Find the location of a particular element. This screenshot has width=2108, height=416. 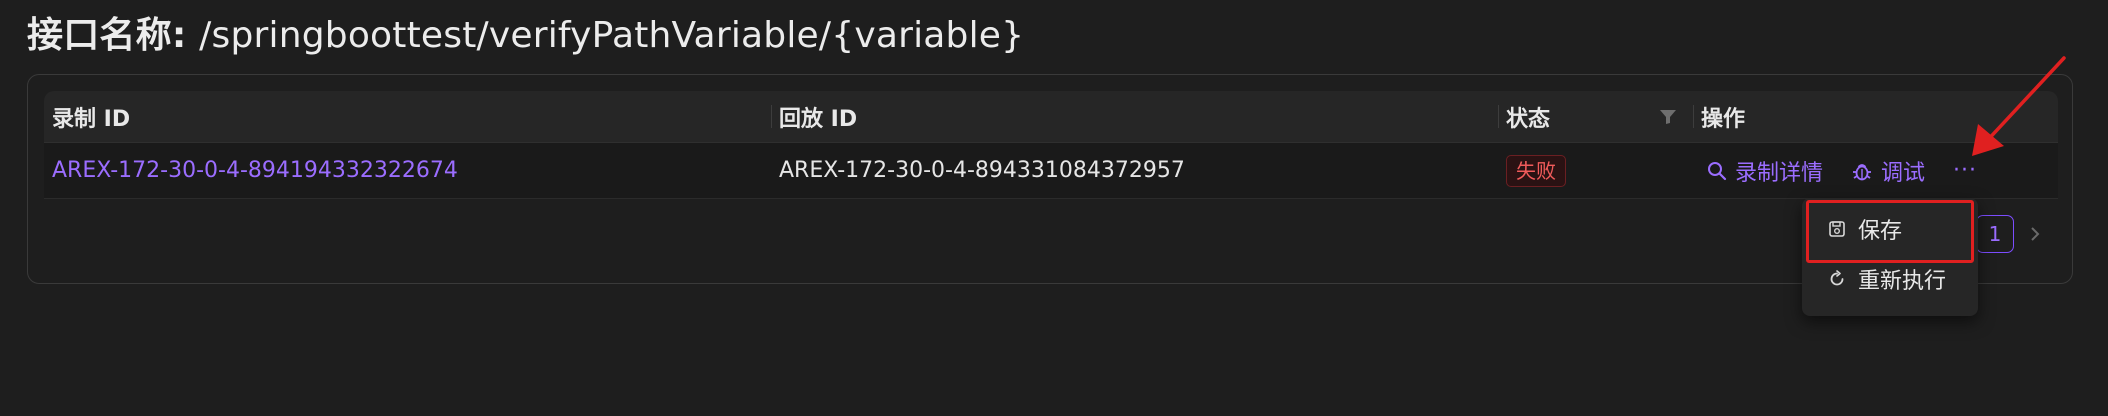

title-label: 接口名称 is located at coordinates (99, 35).